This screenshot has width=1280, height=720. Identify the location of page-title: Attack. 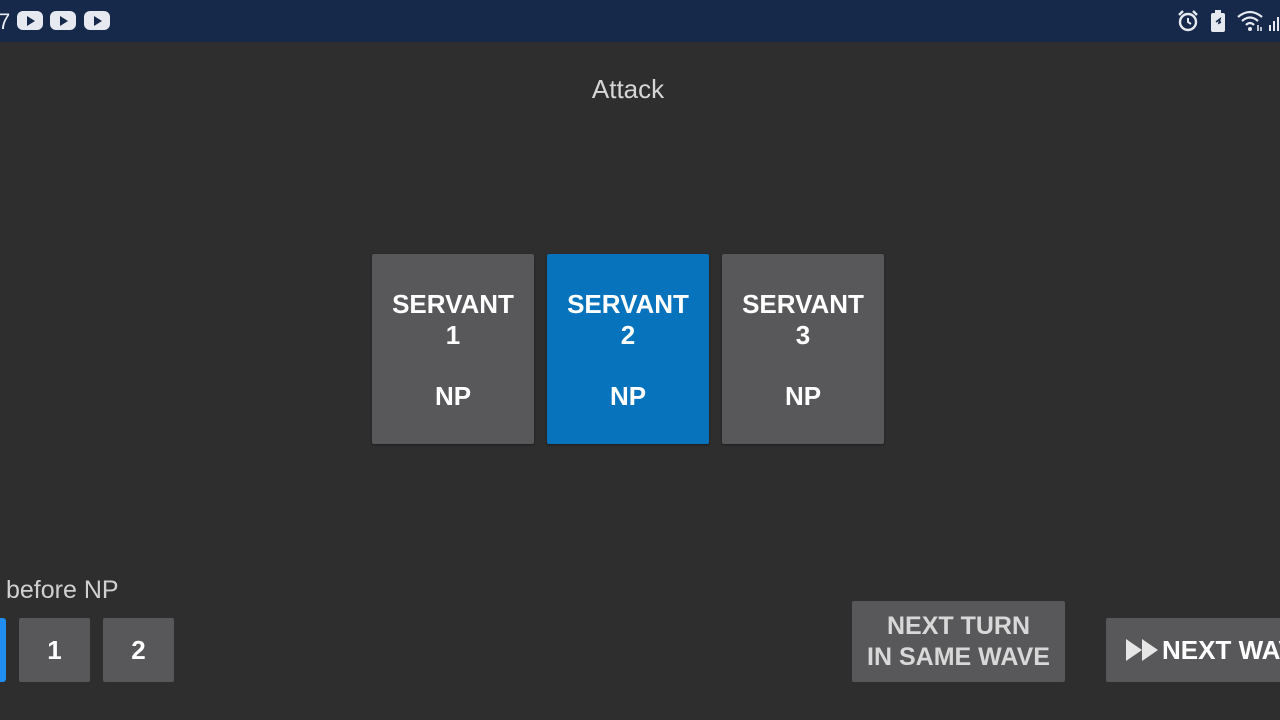
(628, 89).